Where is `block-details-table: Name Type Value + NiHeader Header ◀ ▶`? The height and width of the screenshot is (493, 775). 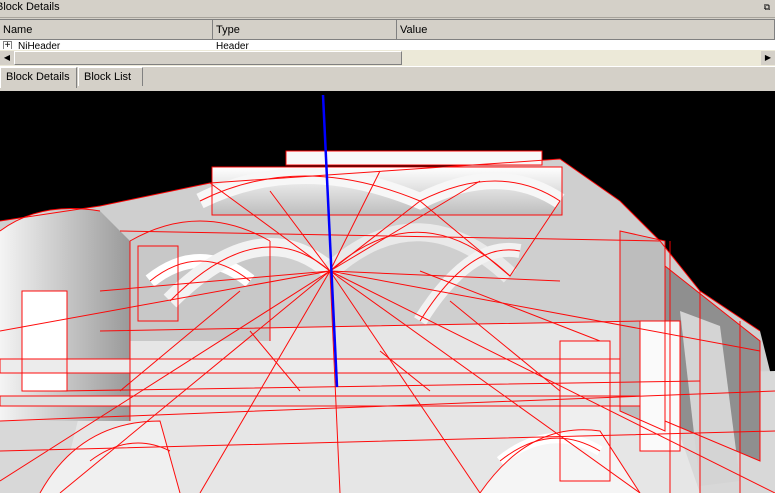 block-details-table: Name Type Value + NiHeader Header ◀ ▶ is located at coordinates (387, 43).